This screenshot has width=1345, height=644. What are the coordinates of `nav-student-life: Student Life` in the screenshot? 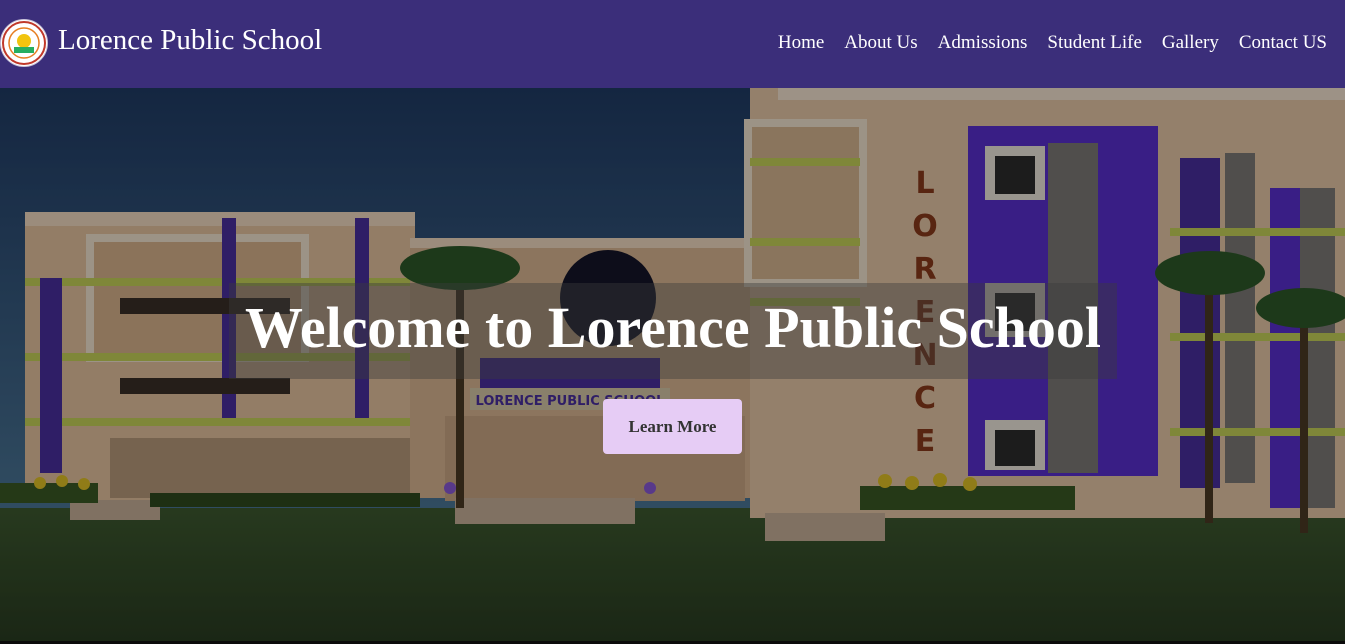 It's located at (1094, 43).